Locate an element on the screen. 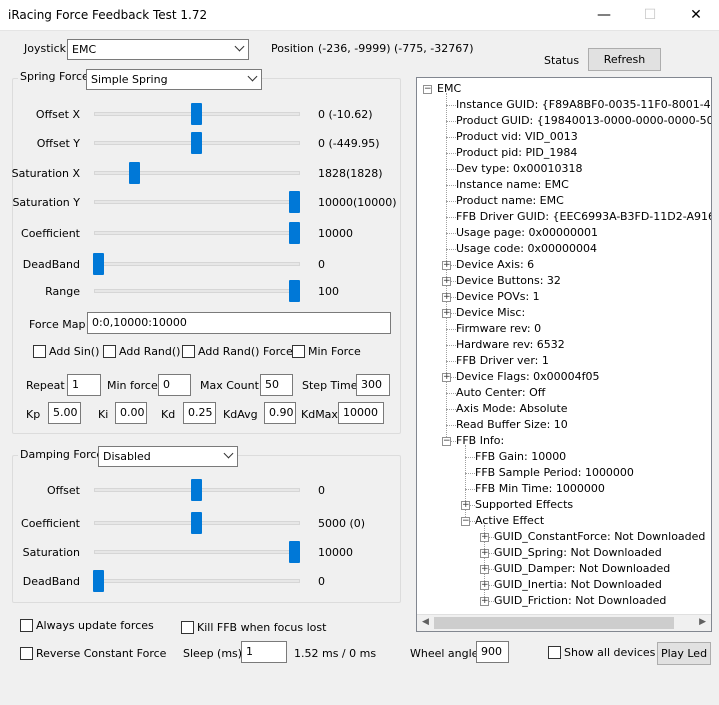  spring-slider-value: 10000(10000) is located at coordinates (357, 202).